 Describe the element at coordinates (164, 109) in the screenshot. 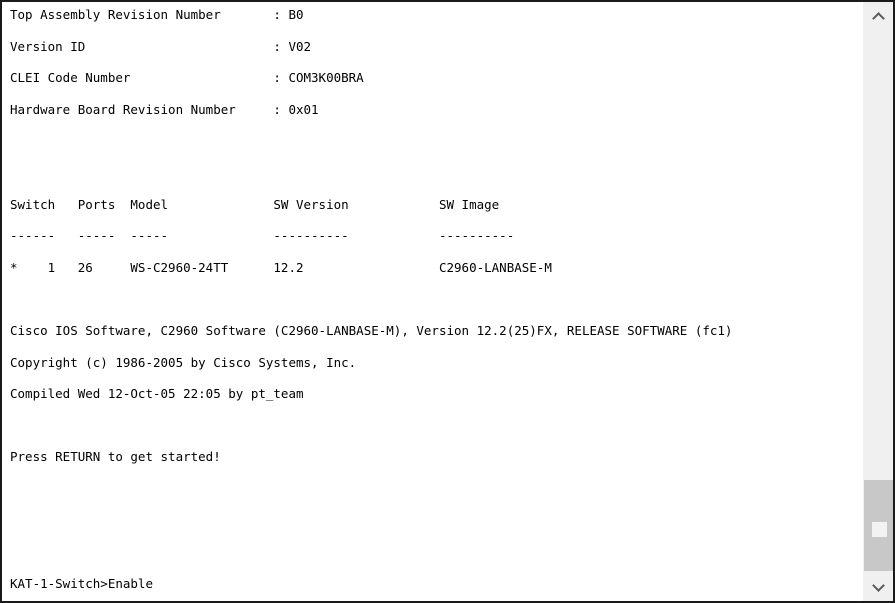

I see `terminal-line: Hardware Board Revision Number : 0x01` at that location.